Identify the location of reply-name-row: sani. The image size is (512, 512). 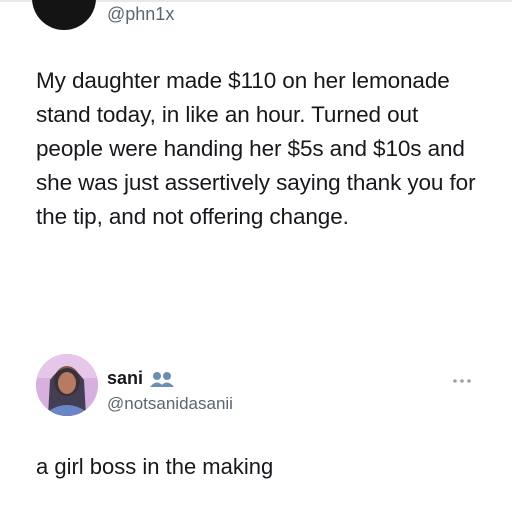
(141, 378).